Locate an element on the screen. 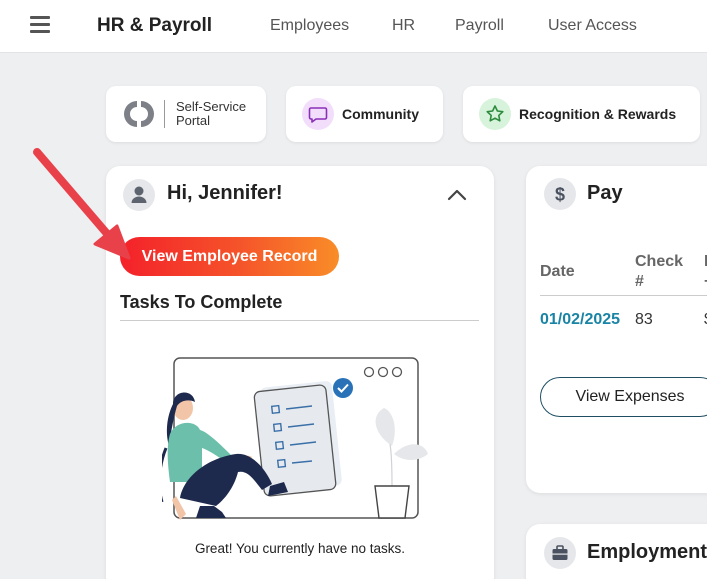  nav-hr: HR is located at coordinates (403, 26).